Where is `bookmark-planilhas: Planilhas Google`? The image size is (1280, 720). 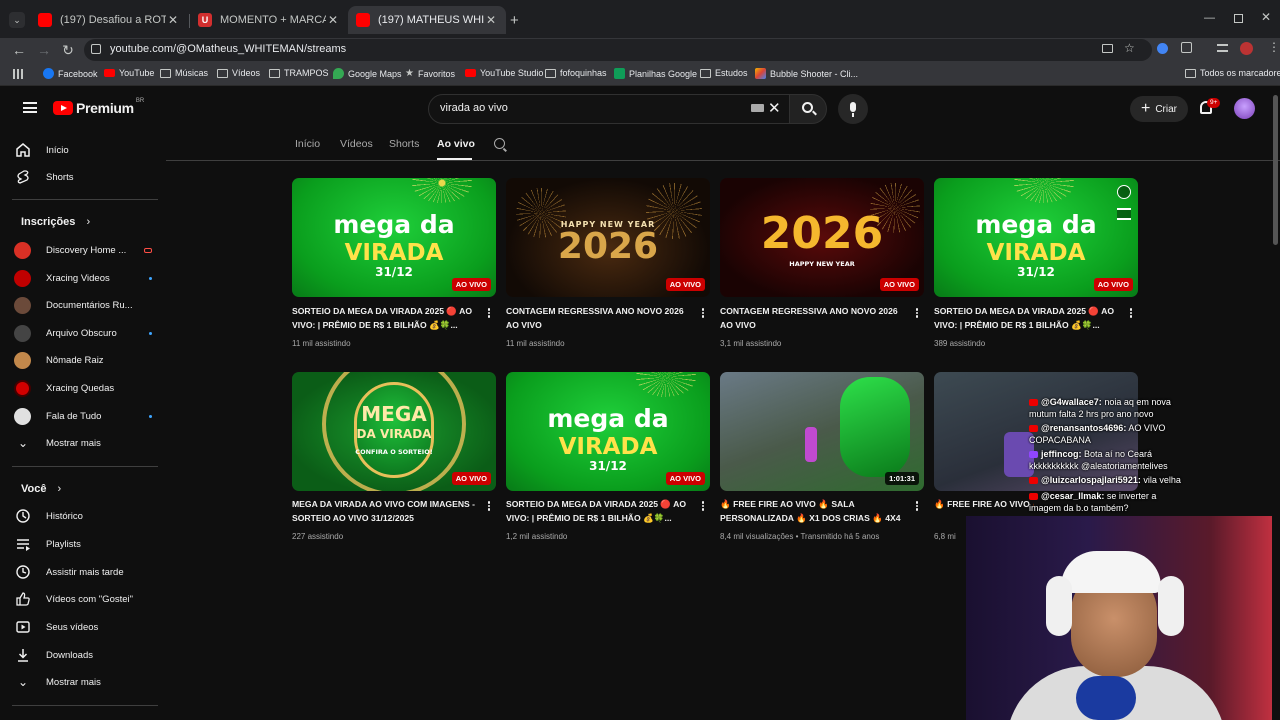 bookmark-planilhas: Planilhas Google is located at coordinates (655, 73).